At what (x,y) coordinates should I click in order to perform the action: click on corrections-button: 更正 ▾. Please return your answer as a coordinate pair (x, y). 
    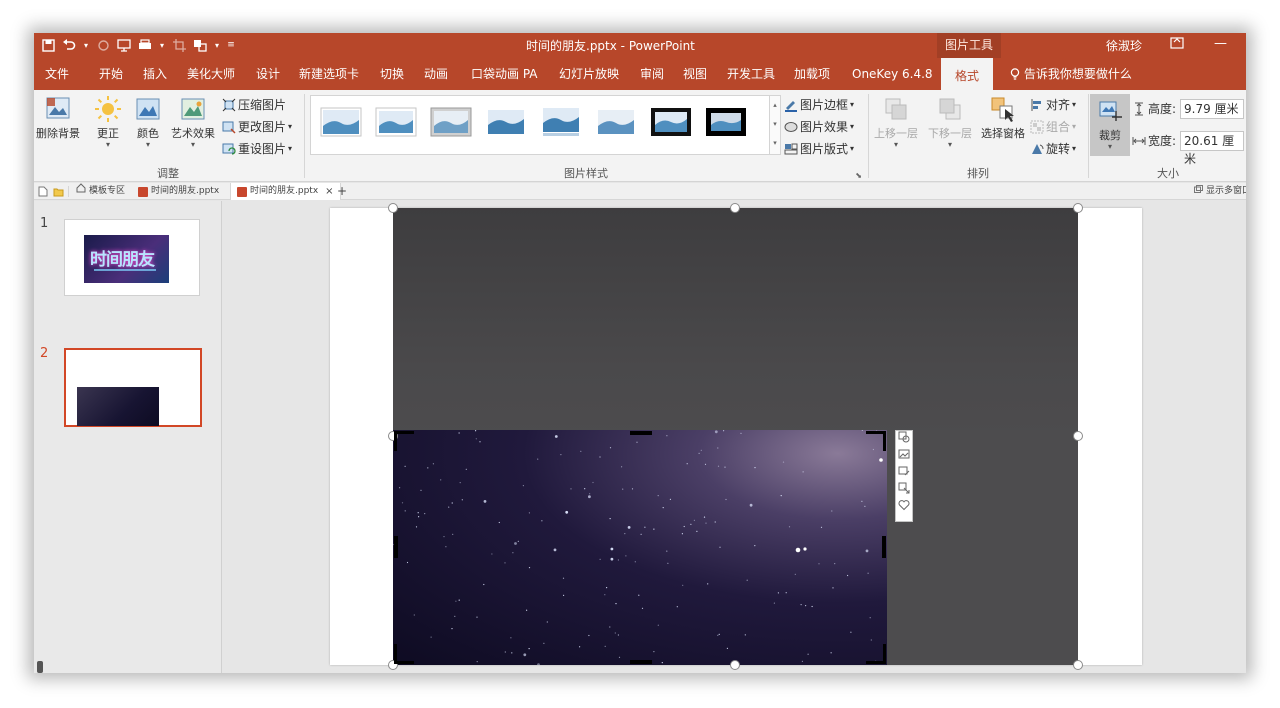
    Looking at the image, I should click on (108, 122).